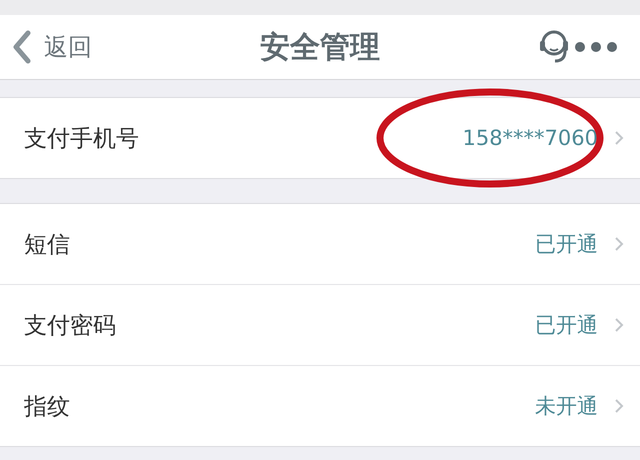  Describe the element at coordinates (81, 139) in the screenshot. I see `row-label: 支付手机号` at that location.